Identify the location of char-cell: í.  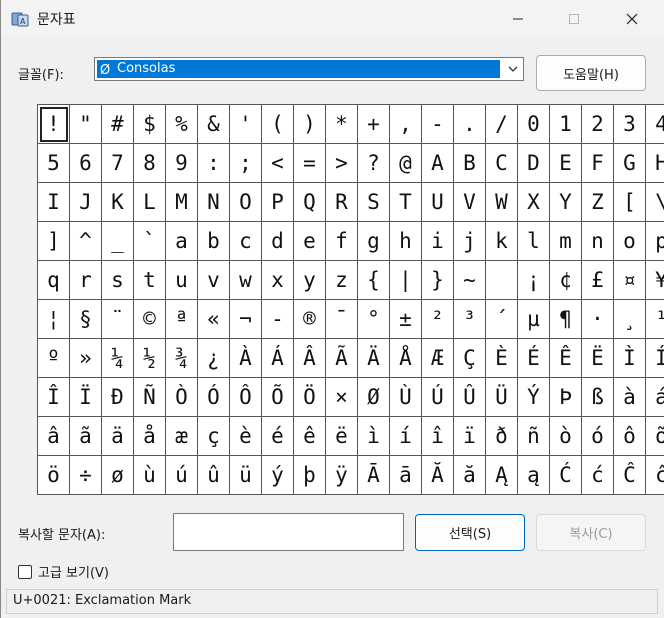
(406, 436).